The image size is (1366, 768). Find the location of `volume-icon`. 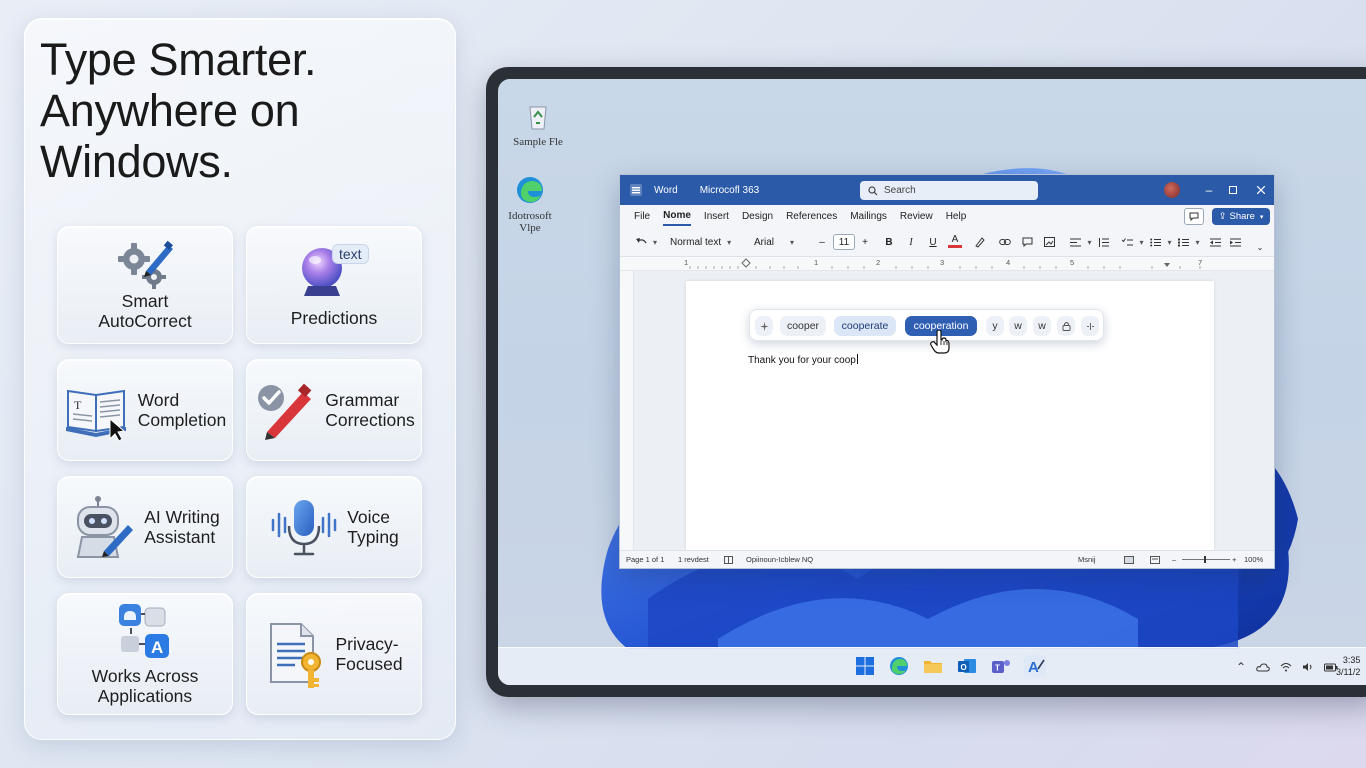

volume-icon is located at coordinates (1308, 667).